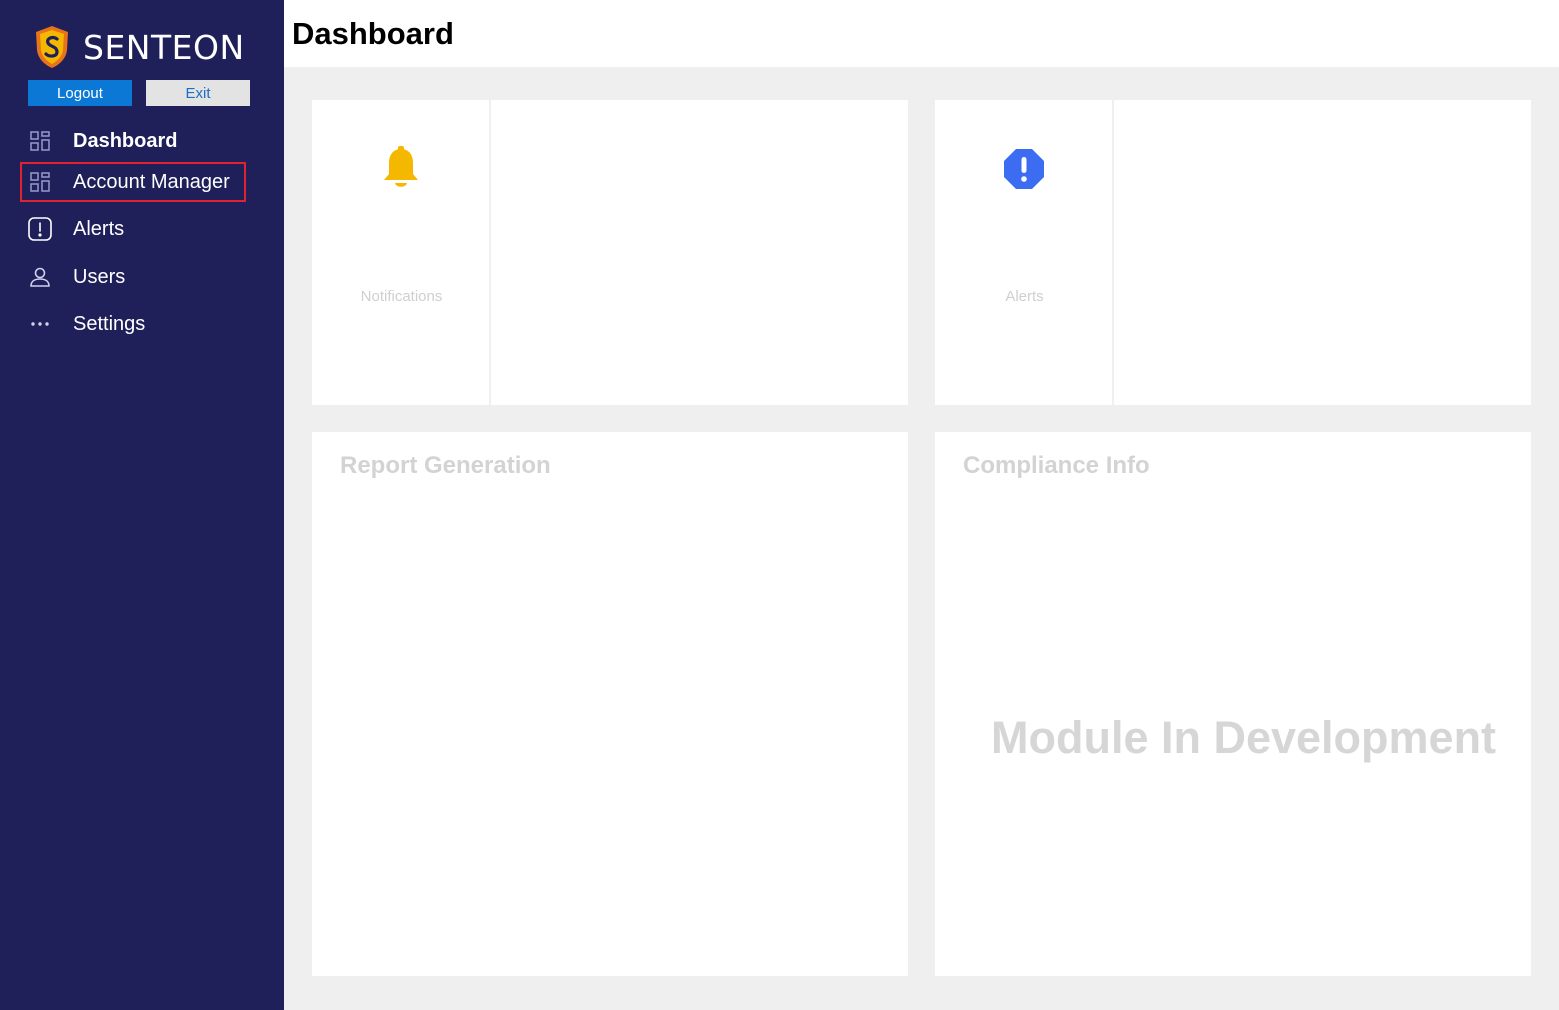 This screenshot has width=1559, height=1010. I want to click on alerts-card: Alerts, so click(1233, 252).